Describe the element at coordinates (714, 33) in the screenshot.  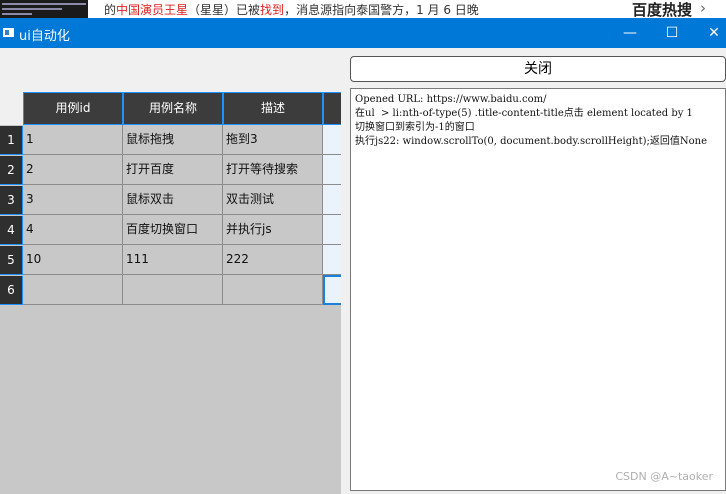
I see `window-close-button: ✕` at that location.